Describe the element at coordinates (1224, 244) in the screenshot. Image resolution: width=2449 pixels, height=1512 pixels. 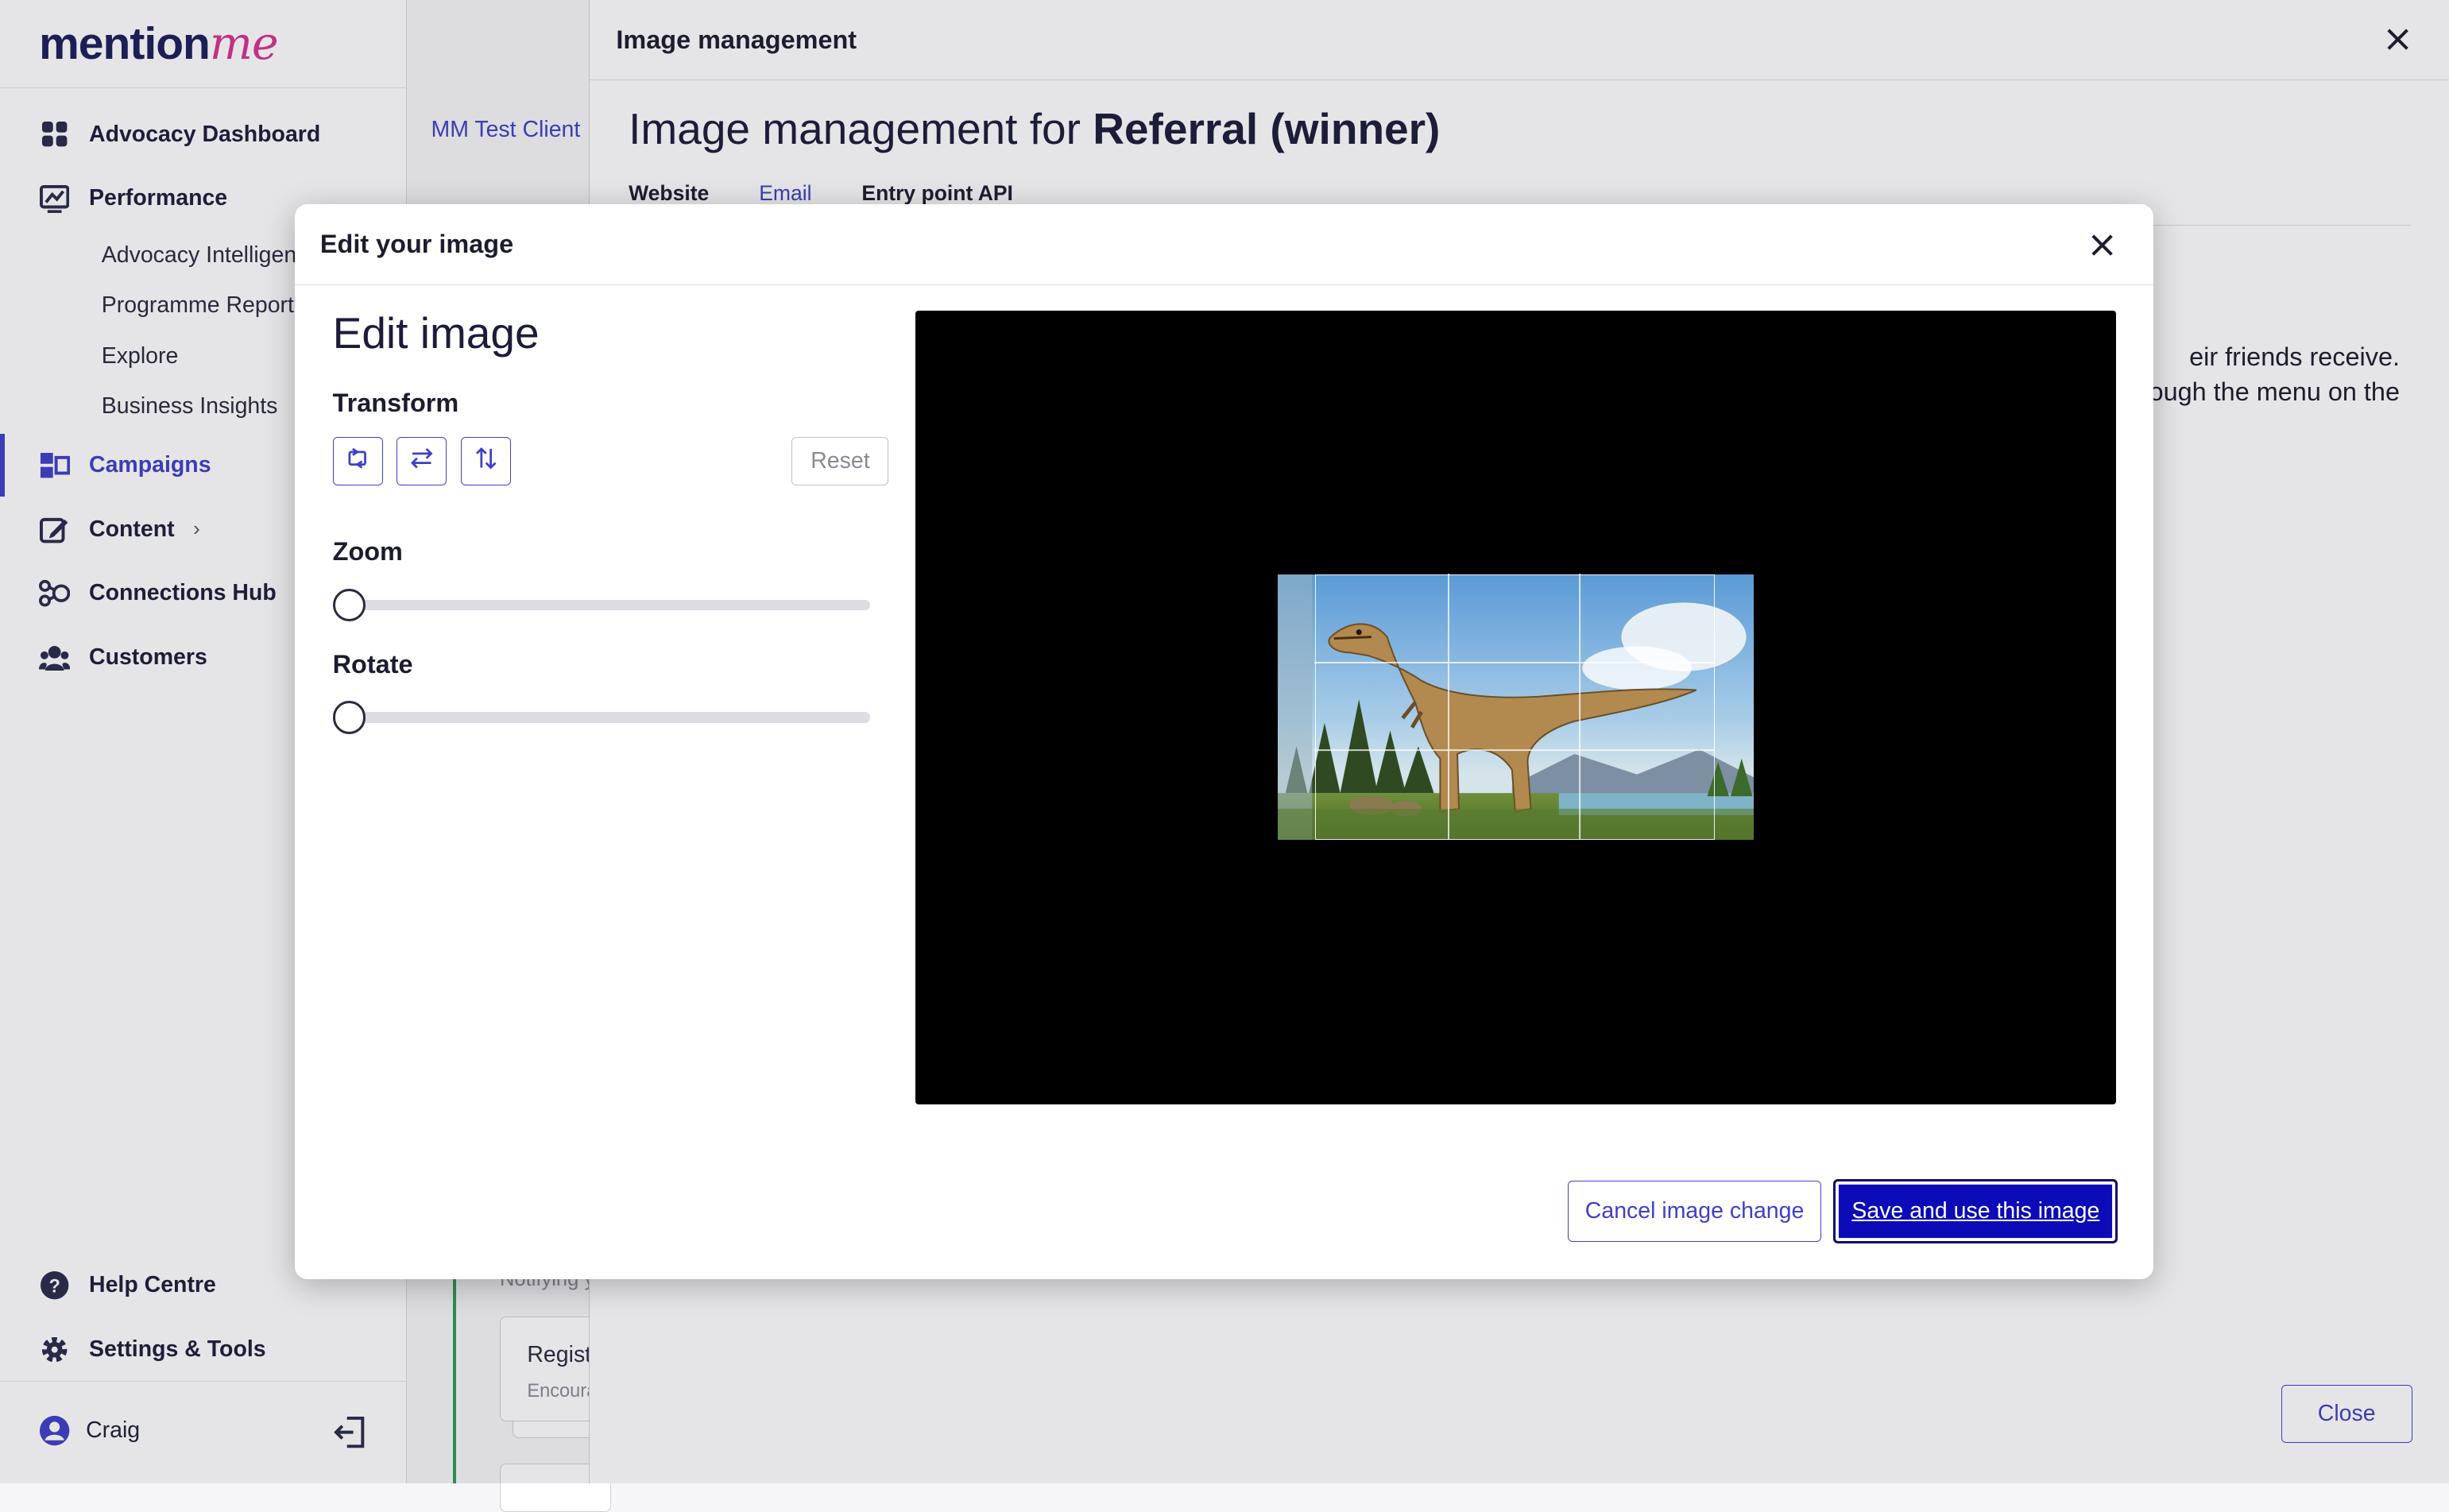
I see `modal-header: Edit your image` at that location.